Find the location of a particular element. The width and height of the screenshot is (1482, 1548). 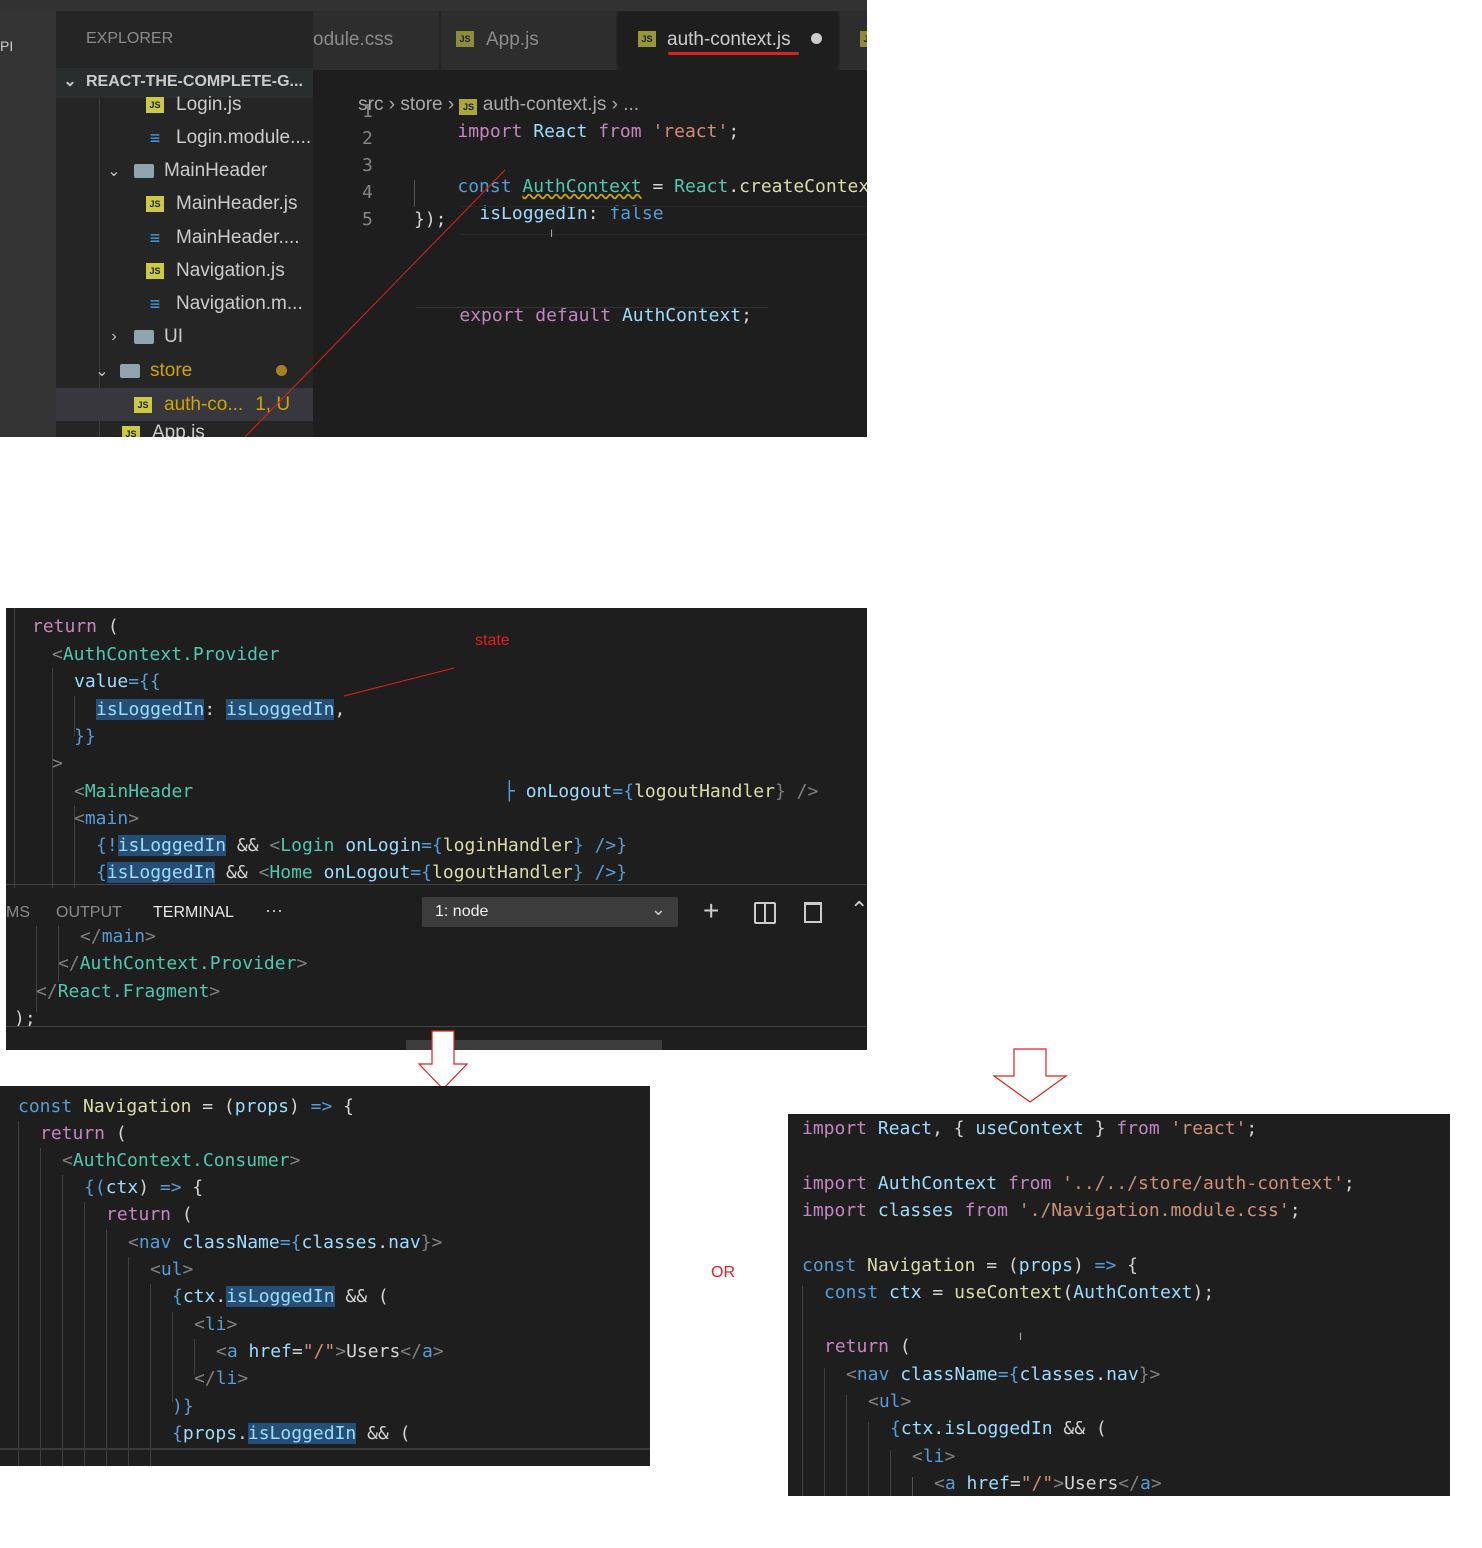

code-line: {(ctx) => { is located at coordinates (143, 1187).